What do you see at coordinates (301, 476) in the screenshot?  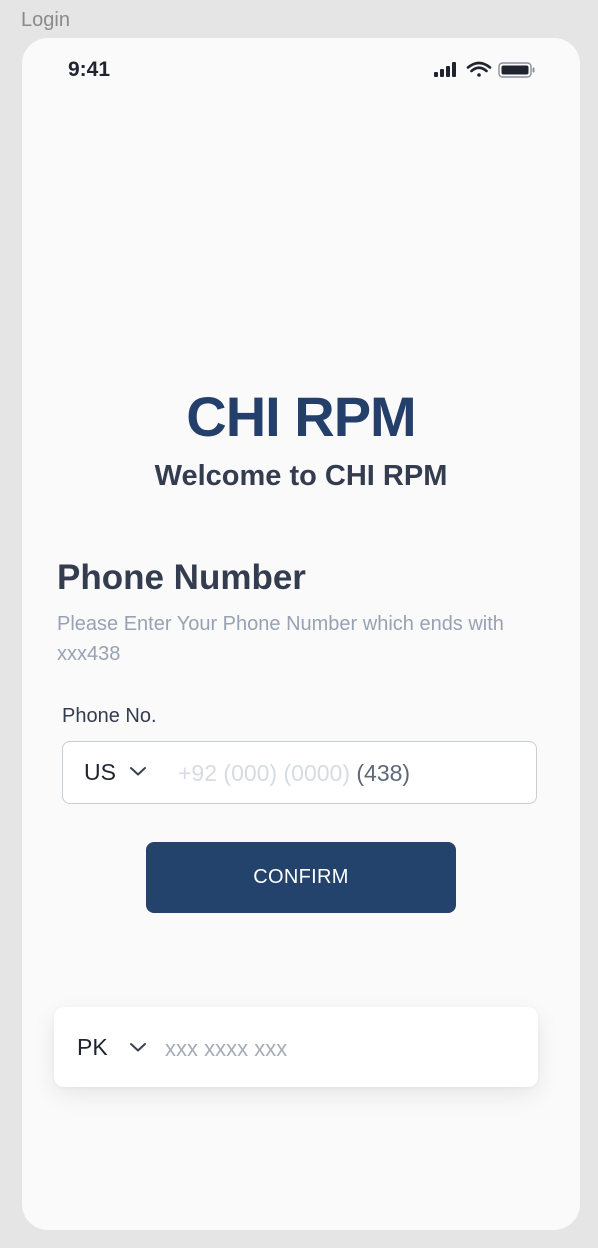 I see `welcome-text: Welcome to CHI RPM` at bounding box center [301, 476].